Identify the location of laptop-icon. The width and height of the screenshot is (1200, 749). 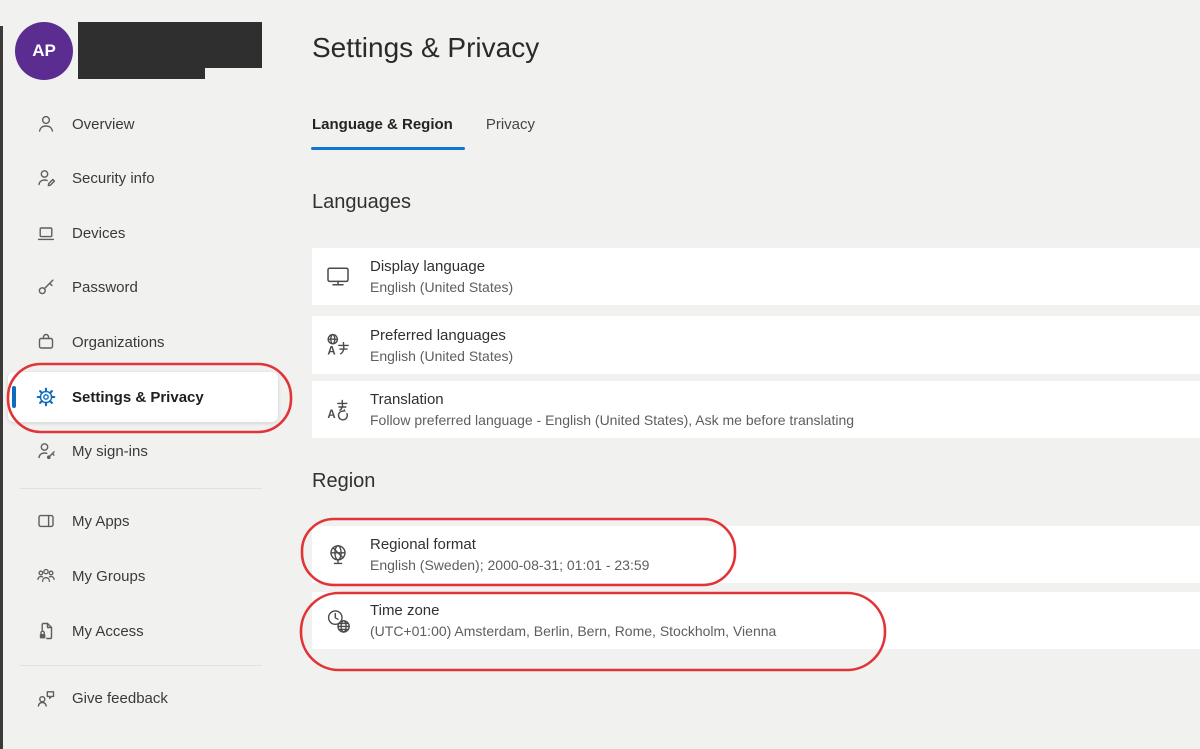
(46, 234).